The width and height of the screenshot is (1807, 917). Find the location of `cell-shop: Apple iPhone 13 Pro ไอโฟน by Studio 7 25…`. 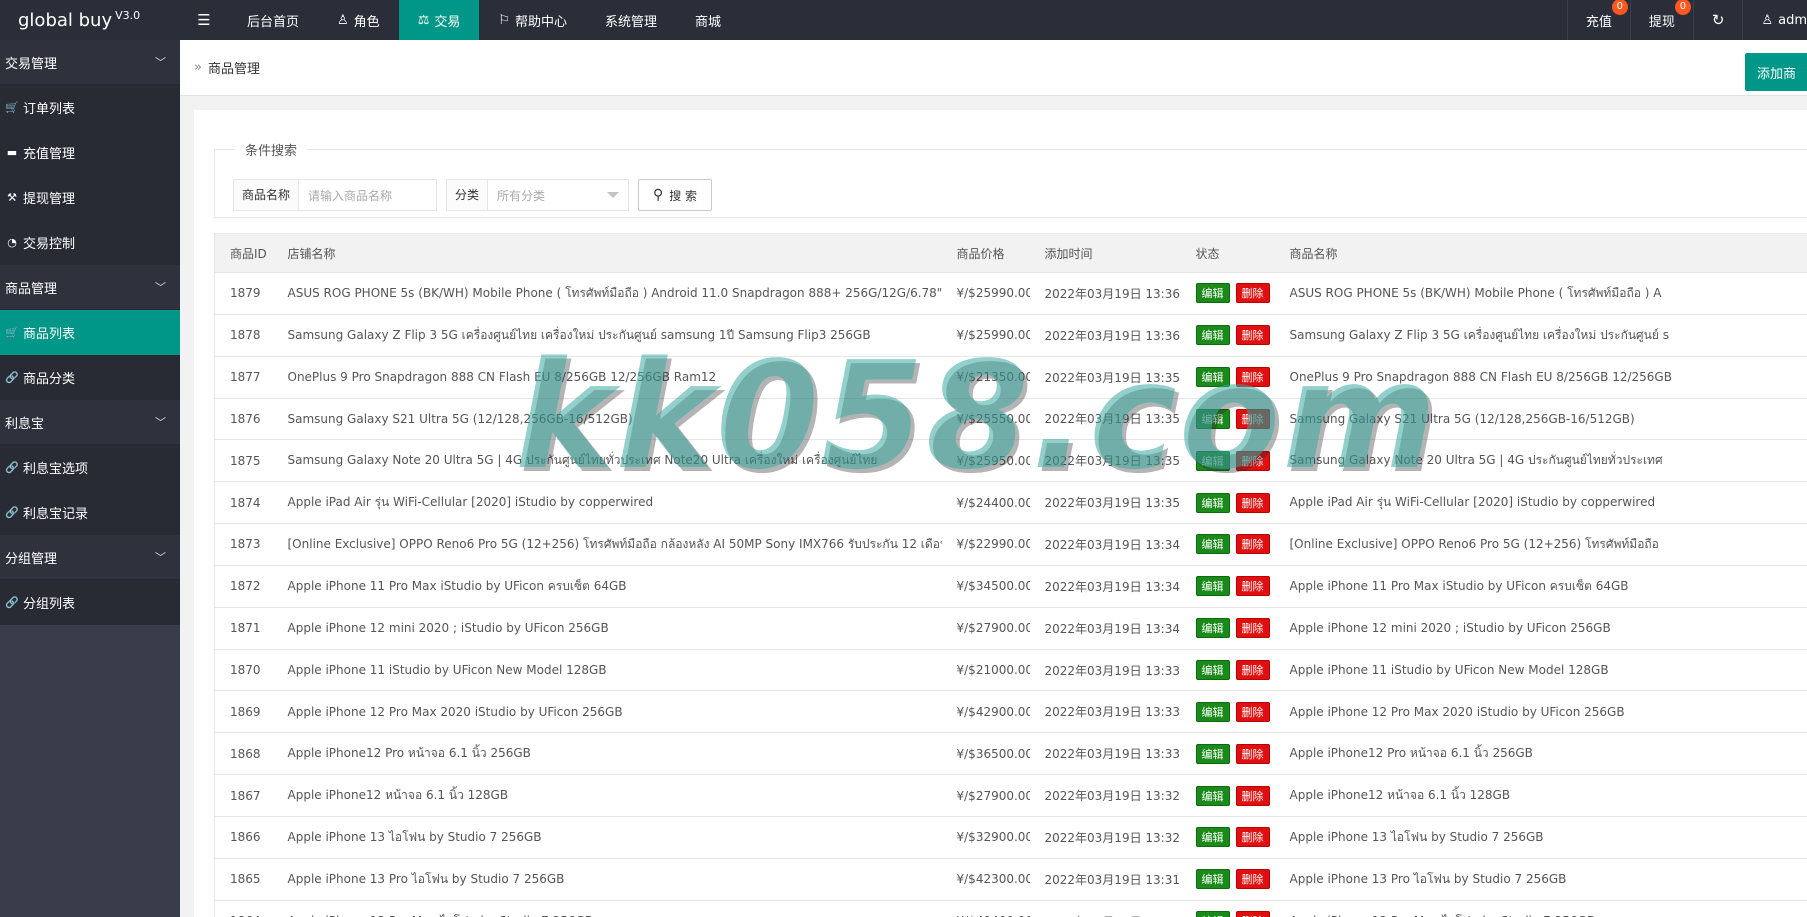

cell-shop: Apple iPhone 13 Pro ไอโฟน by Studio 7 25… is located at coordinates (607, 879).